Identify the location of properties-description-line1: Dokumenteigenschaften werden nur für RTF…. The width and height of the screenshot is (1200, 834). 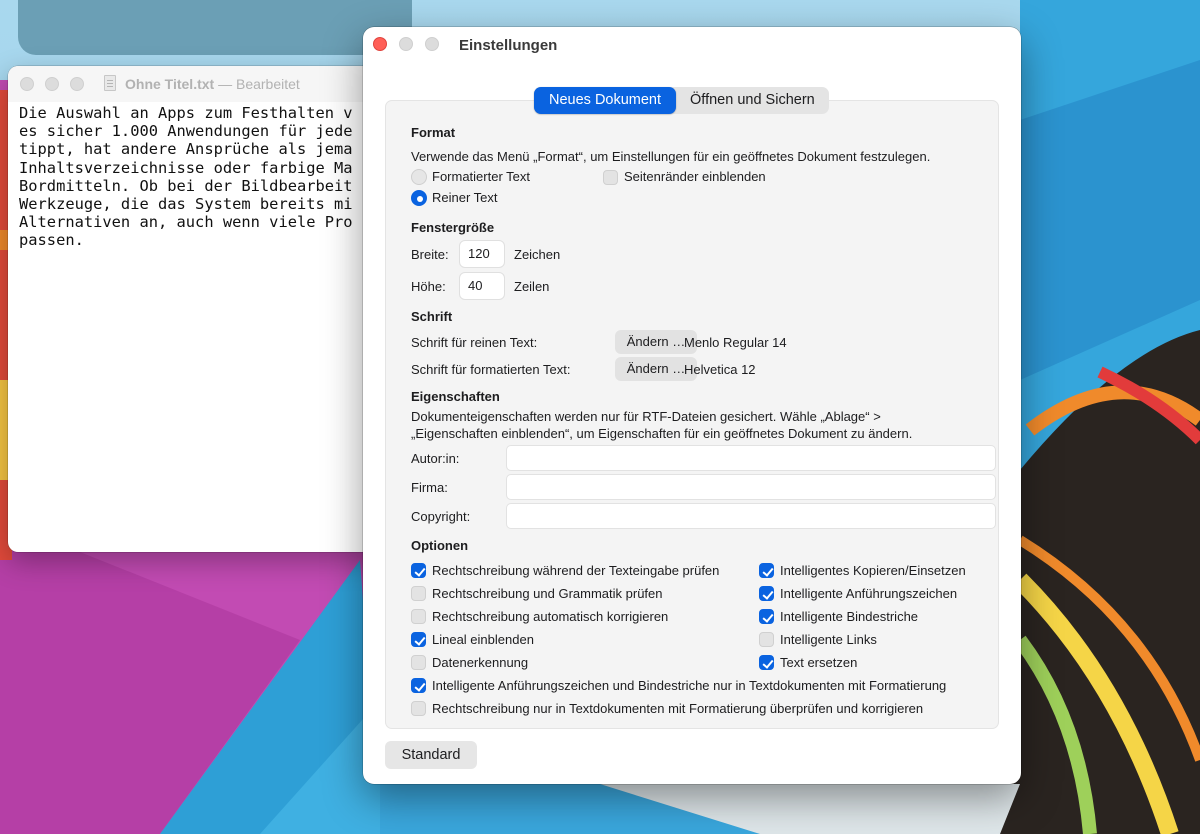
(646, 416).